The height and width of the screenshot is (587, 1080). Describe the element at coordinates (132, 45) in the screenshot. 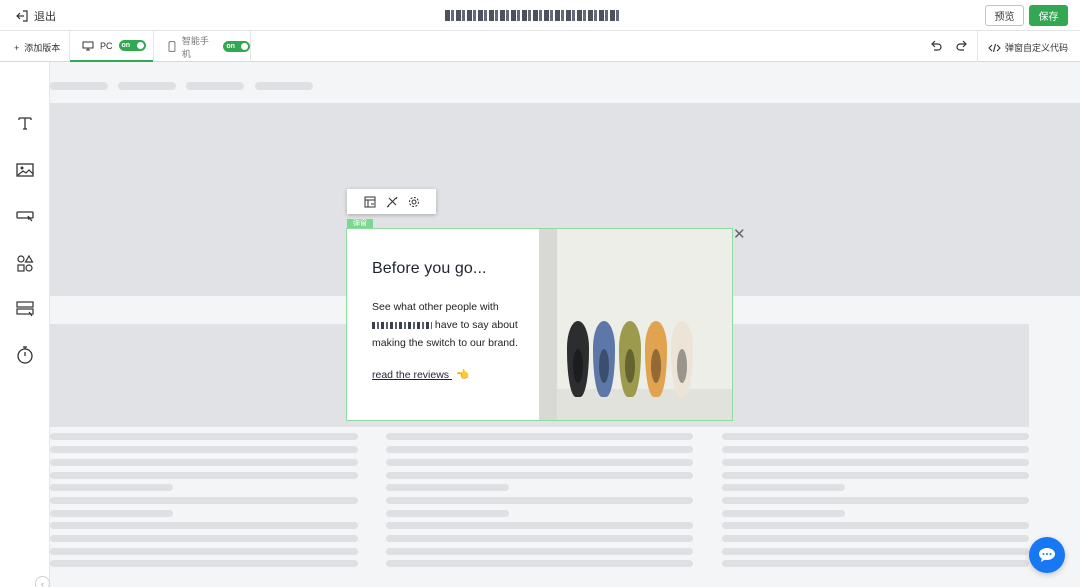

I see `pc-toggle: on` at that location.